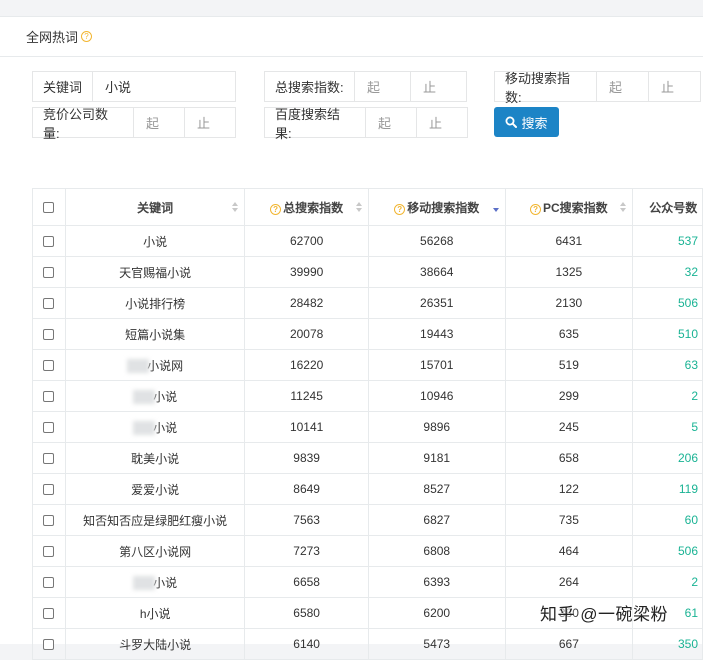  I want to click on header-total-index: ? 总搜索指数, so click(306, 207).